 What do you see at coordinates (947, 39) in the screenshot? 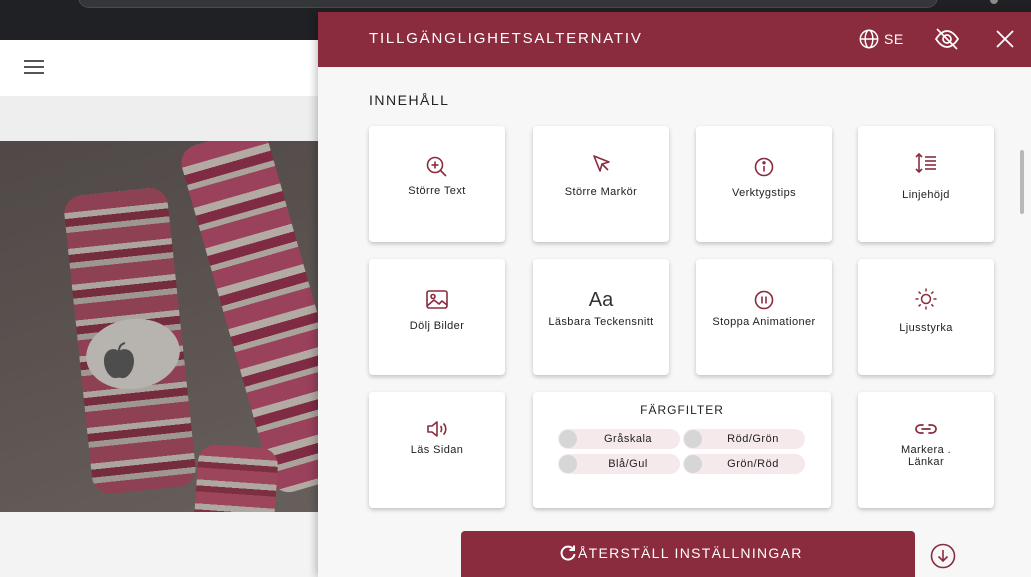
I see `eye-off-icon` at bounding box center [947, 39].